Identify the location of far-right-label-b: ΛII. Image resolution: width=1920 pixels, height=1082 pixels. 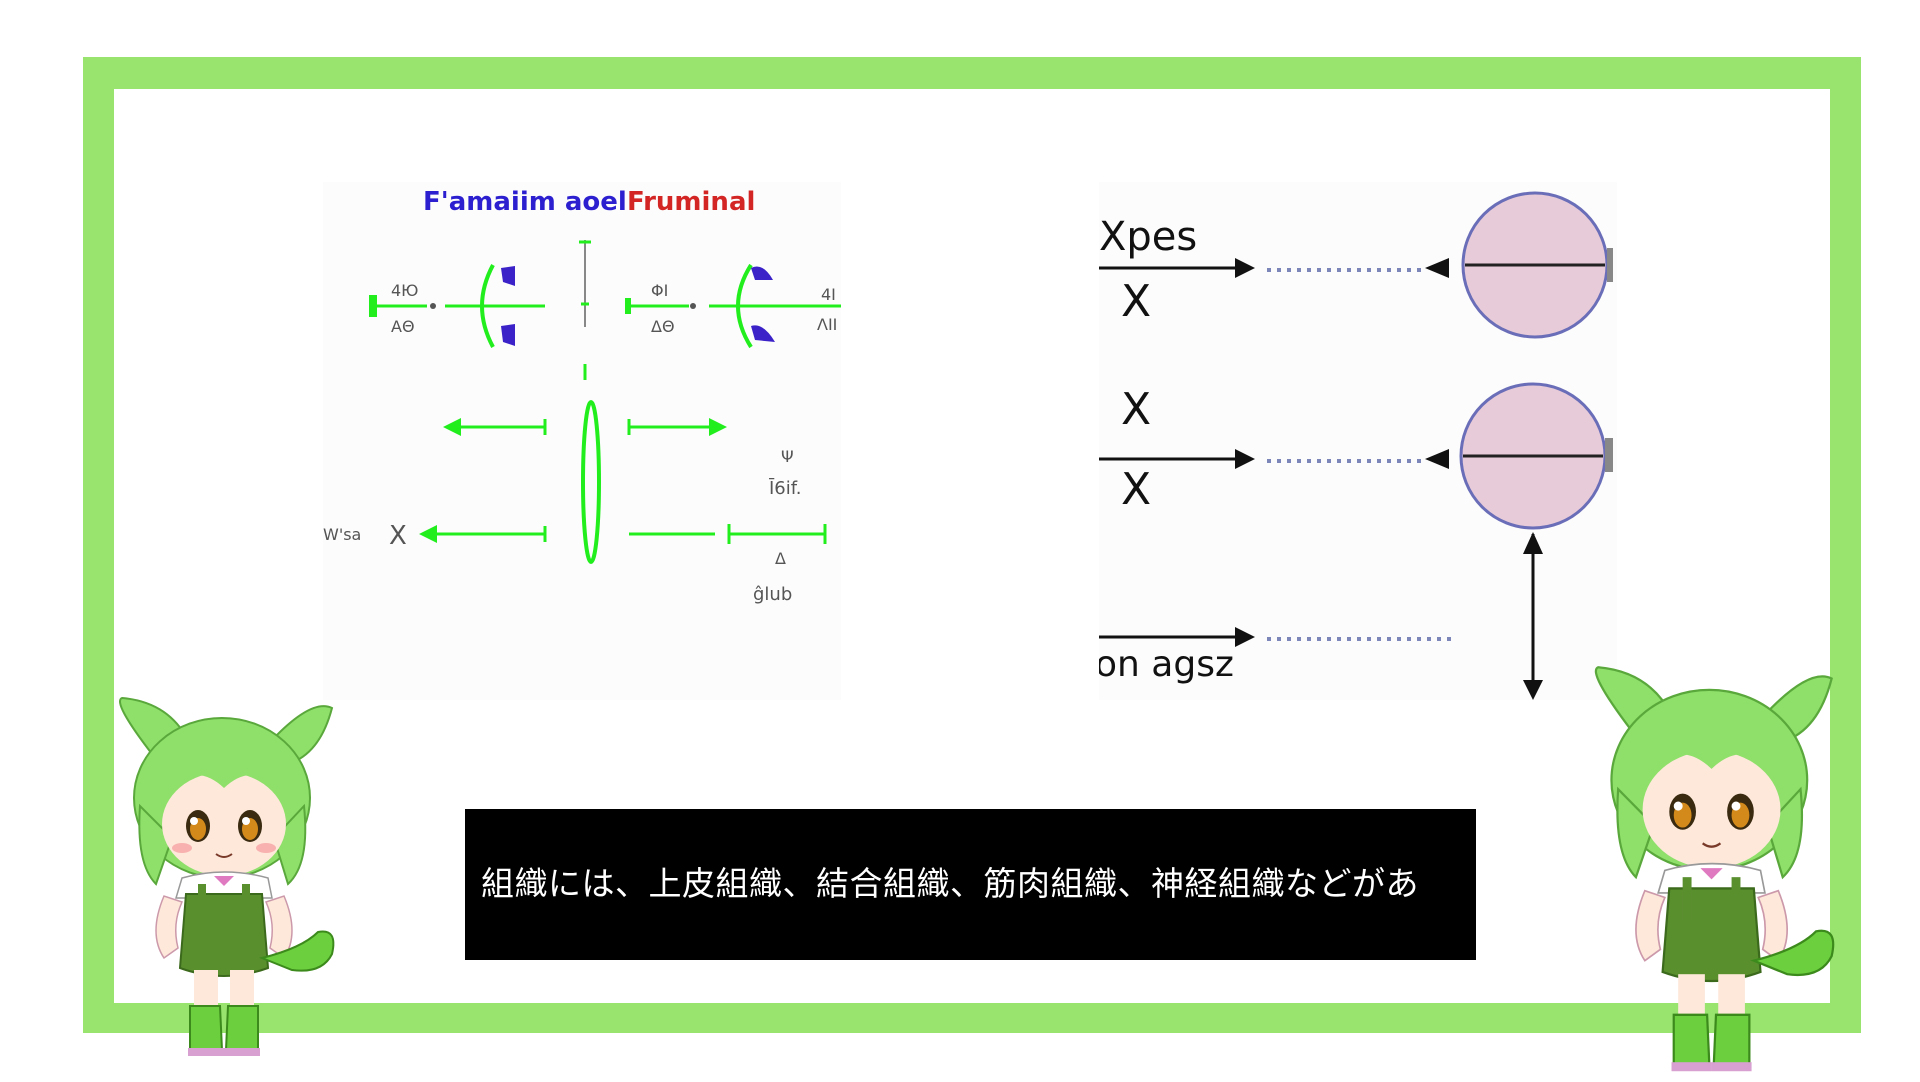
(827, 324).